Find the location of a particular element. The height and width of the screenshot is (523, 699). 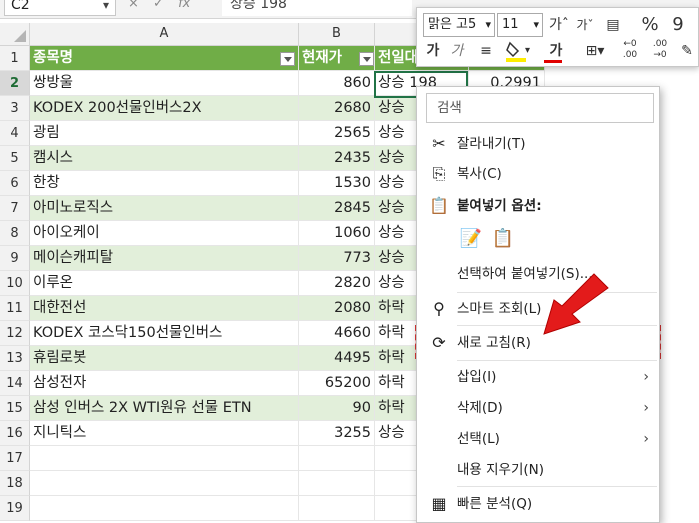

cell-name: 지니틱스 is located at coordinates (164, 433).